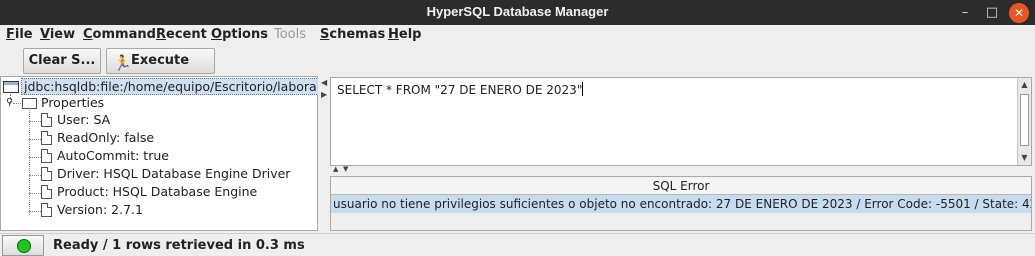  I want to click on status-bar: Ready / 1 rows retrieved in 0.3 ms, so click(517, 244).